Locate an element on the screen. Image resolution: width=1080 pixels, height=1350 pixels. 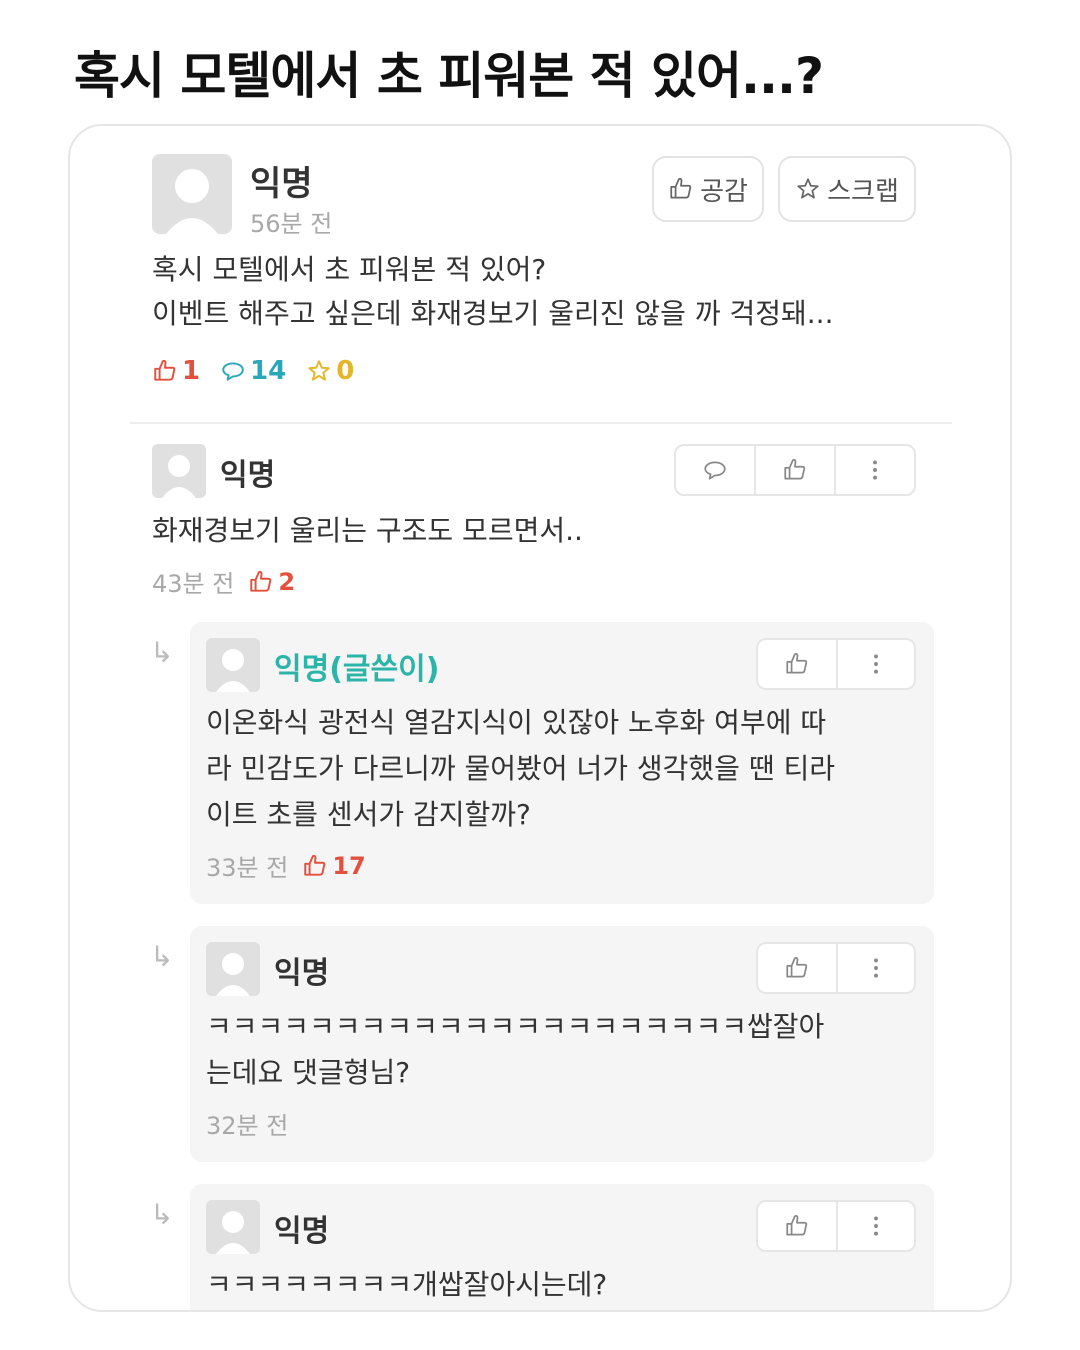
comment-likes: 2 is located at coordinates (271, 582).